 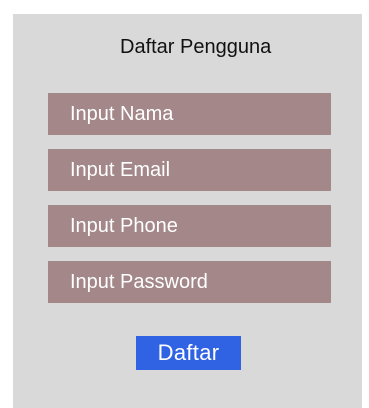 What do you see at coordinates (189, 226) in the screenshot?
I see `phone-input` at bounding box center [189, 226].